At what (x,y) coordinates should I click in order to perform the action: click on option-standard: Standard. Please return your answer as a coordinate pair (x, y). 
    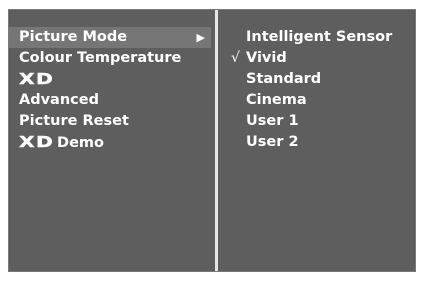
    Looking at the image, I should click on (316, 79).